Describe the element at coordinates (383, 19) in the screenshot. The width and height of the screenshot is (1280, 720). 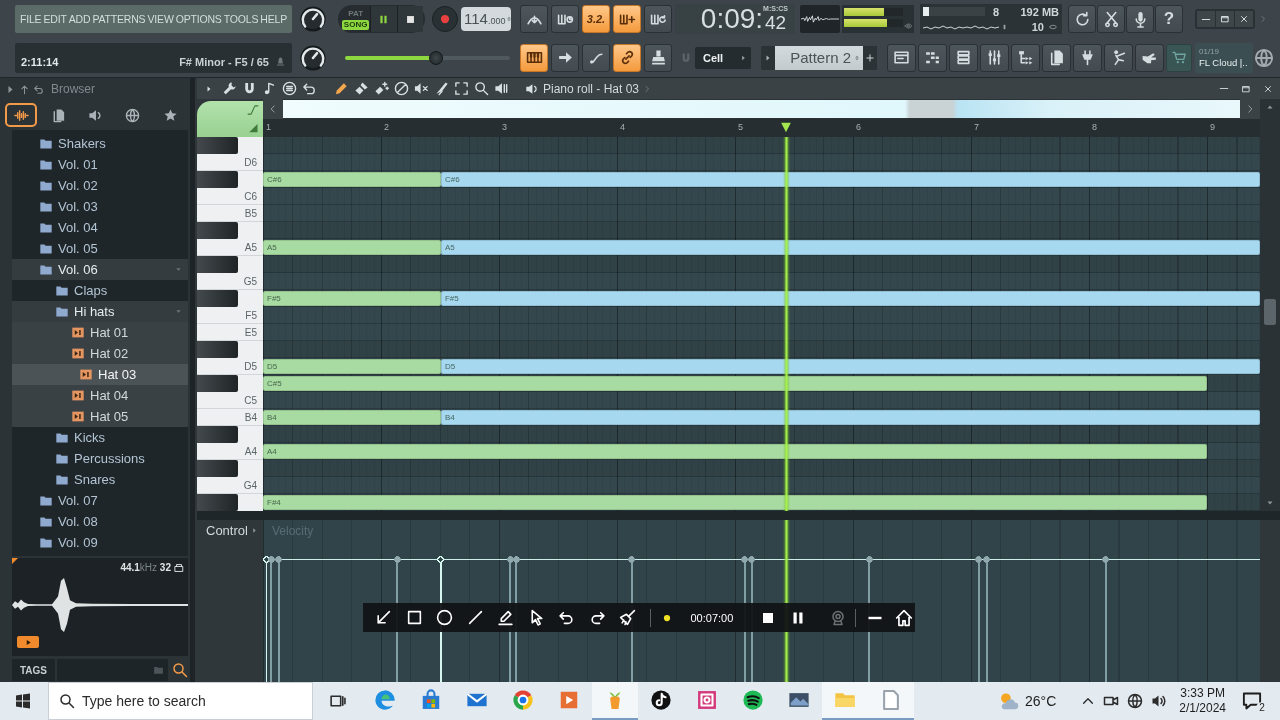
I see `play-pause-button` at that location.